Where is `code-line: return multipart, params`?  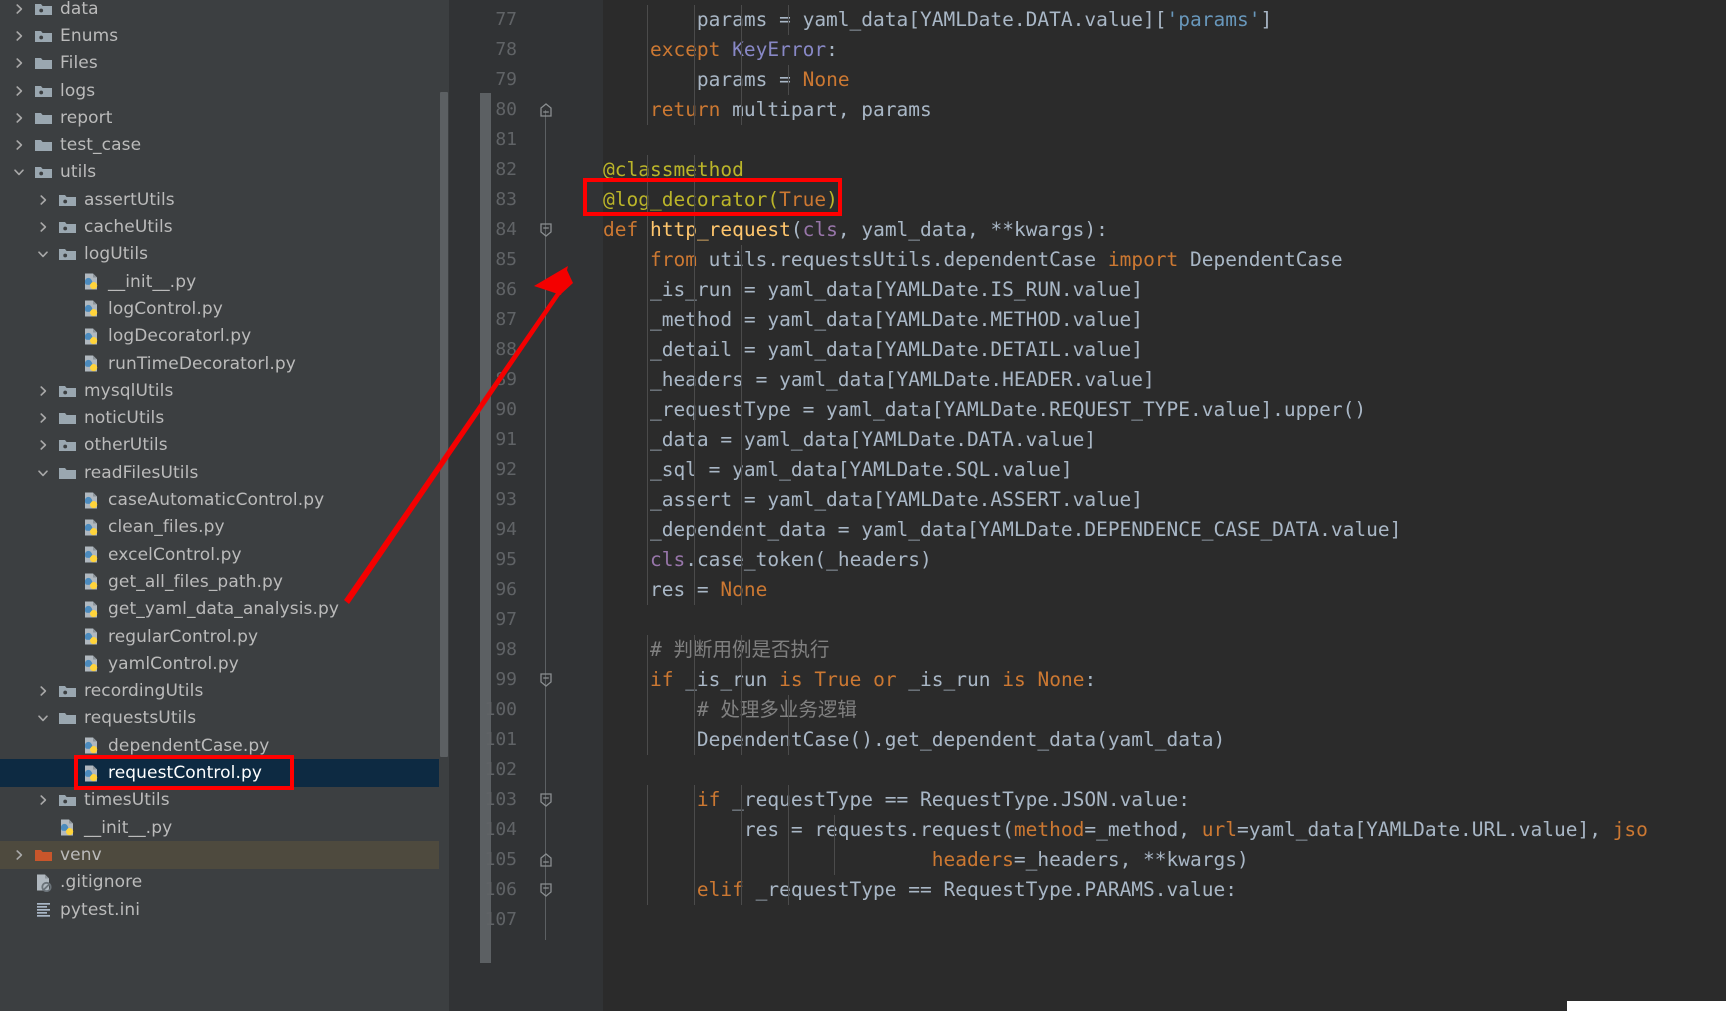 code-line: return multipart, params is located at coordinates (767, 110).